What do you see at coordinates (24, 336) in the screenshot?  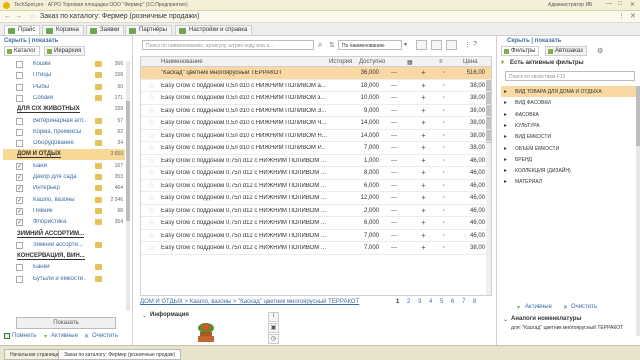 I see `remember-link: Помнить` at bounding box center [24, 336].